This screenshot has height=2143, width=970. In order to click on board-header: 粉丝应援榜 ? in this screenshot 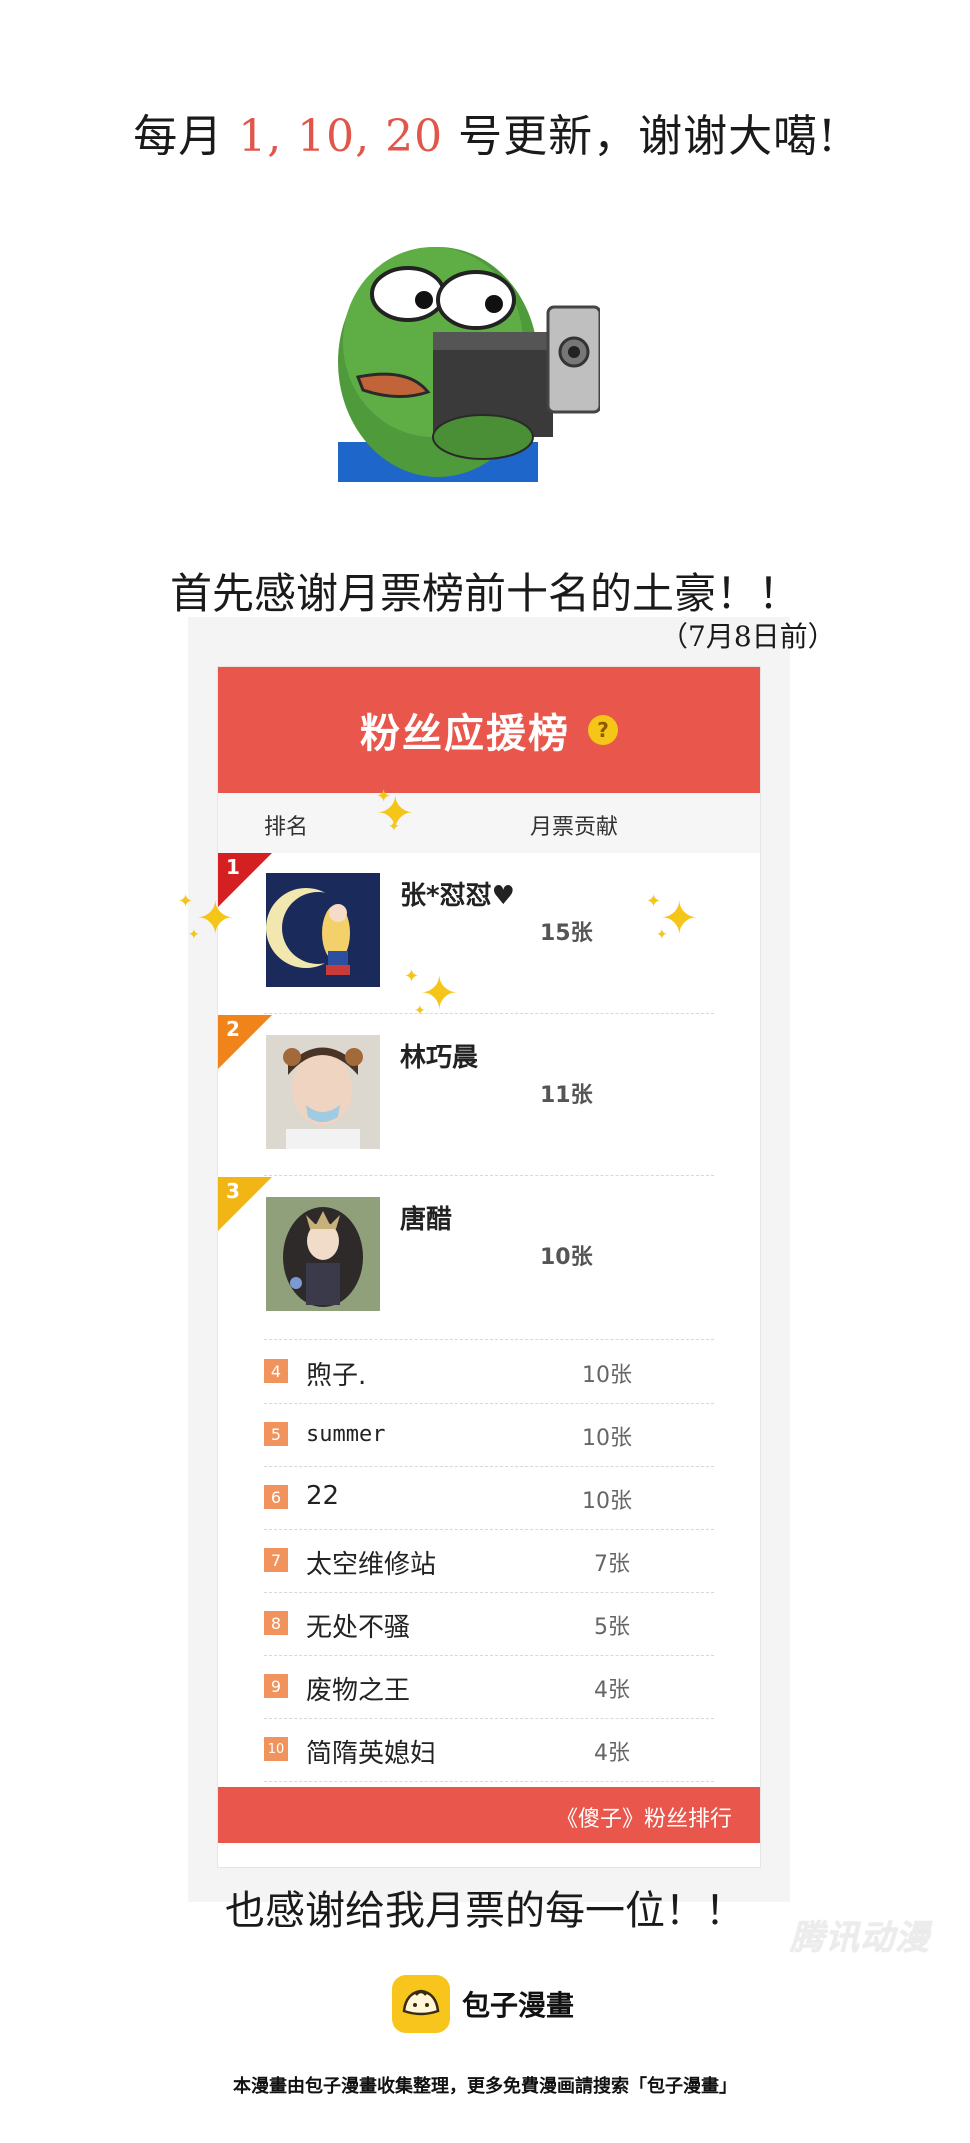, I will do `click(489, 730)`.